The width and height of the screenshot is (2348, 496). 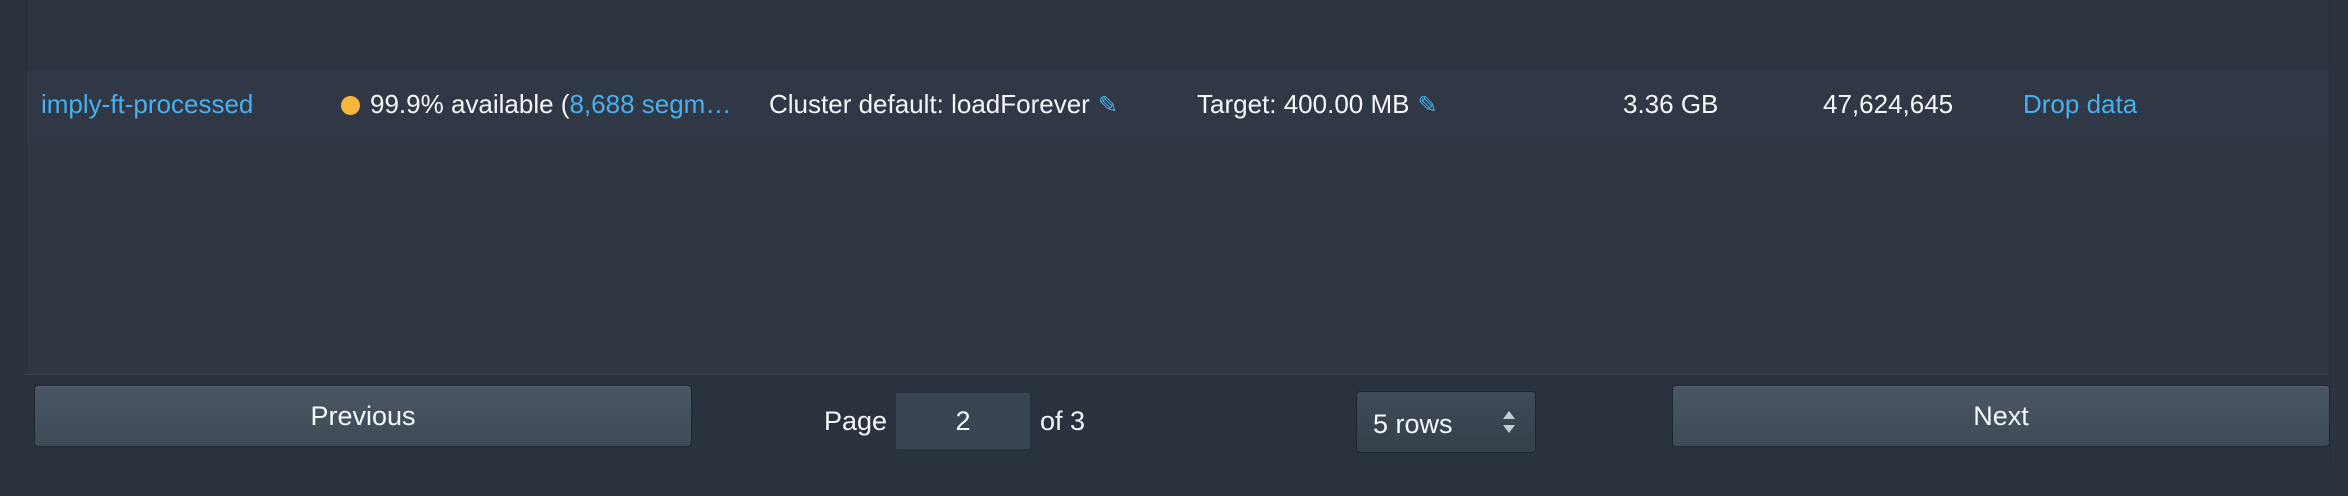 I want to click on num-rows-cell: 47,624,645, so click(x=1888, y=104).